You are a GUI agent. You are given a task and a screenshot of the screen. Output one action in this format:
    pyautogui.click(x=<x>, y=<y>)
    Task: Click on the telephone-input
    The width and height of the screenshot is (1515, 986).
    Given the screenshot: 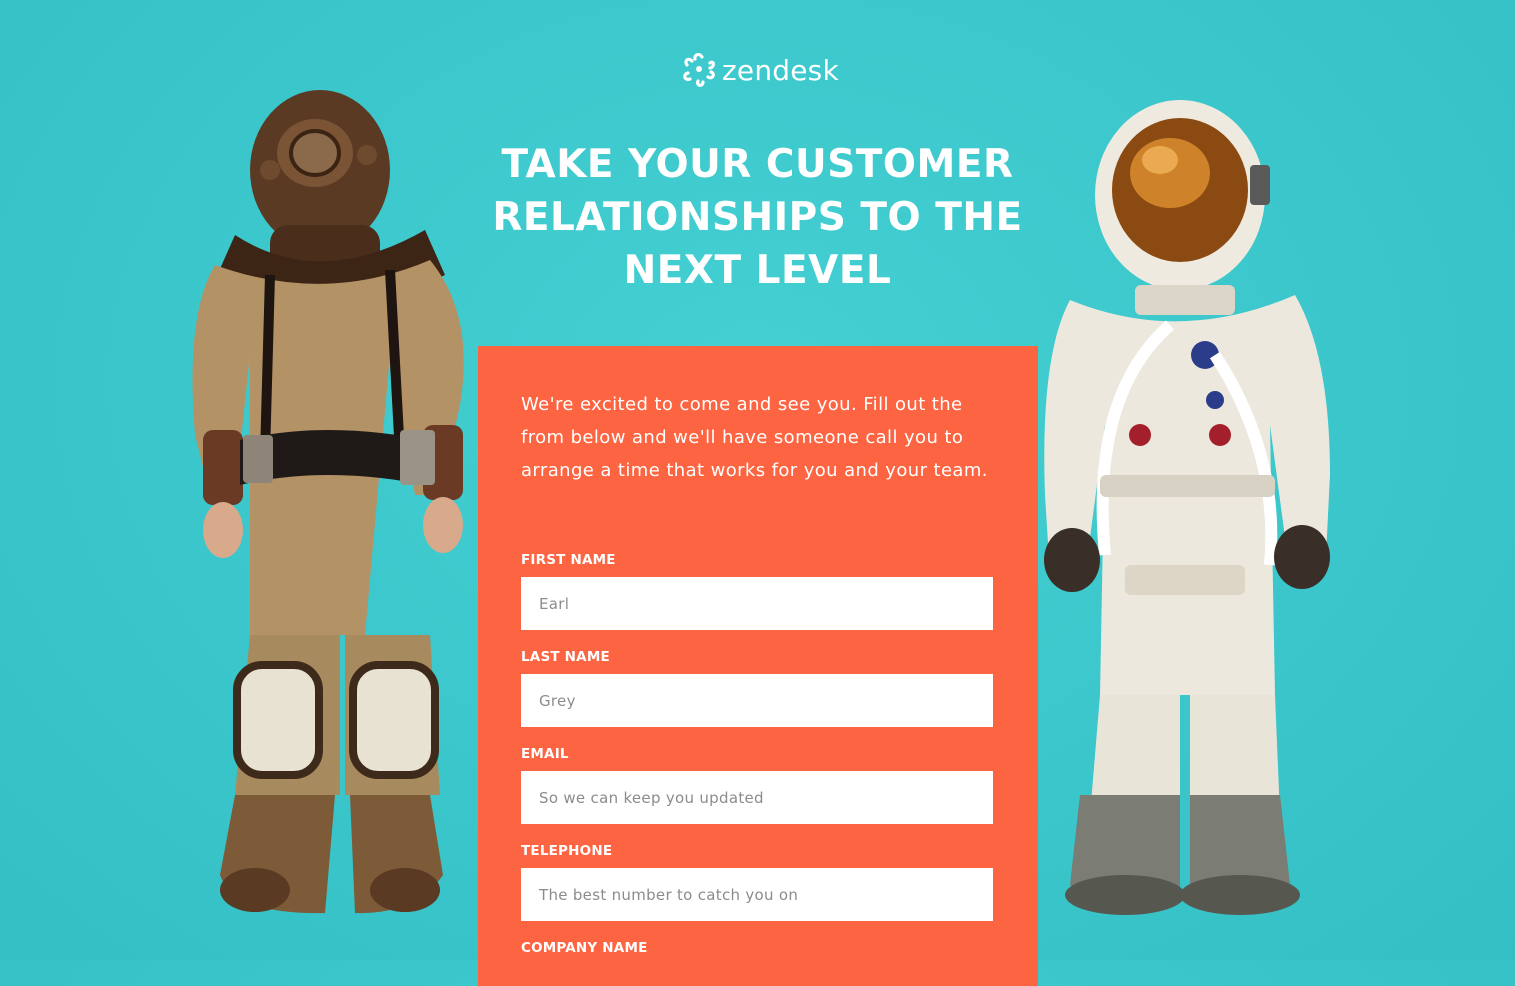 What is the action you would take?
    pyautogui.click(x=757, y=894)
    